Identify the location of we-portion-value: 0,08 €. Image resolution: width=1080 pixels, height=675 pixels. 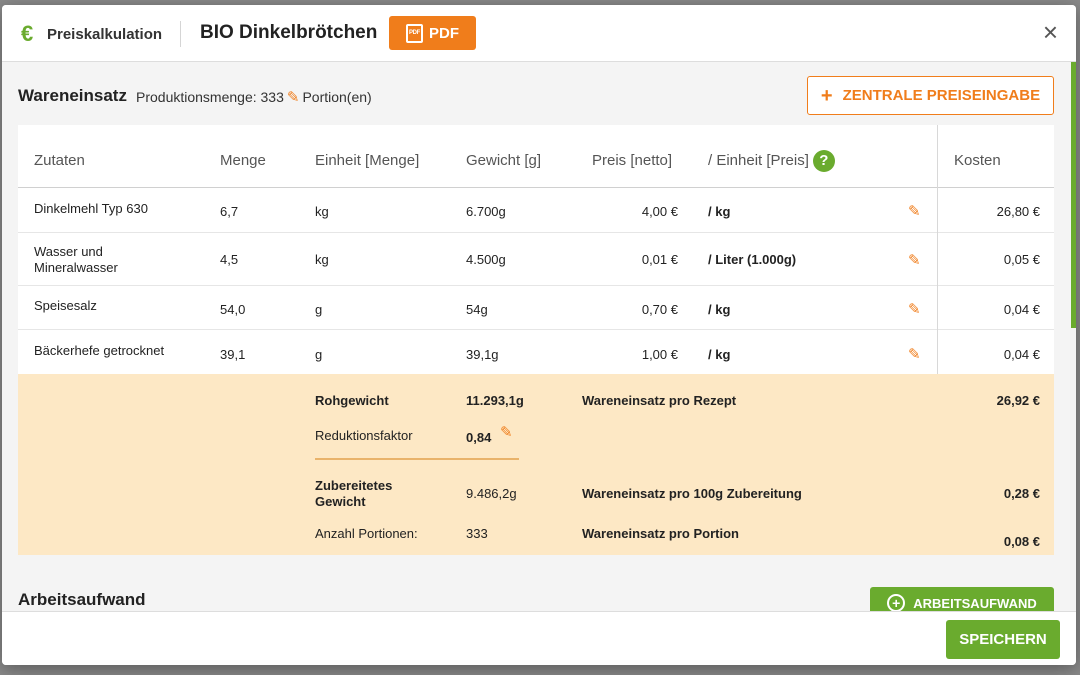
(1021, 541).